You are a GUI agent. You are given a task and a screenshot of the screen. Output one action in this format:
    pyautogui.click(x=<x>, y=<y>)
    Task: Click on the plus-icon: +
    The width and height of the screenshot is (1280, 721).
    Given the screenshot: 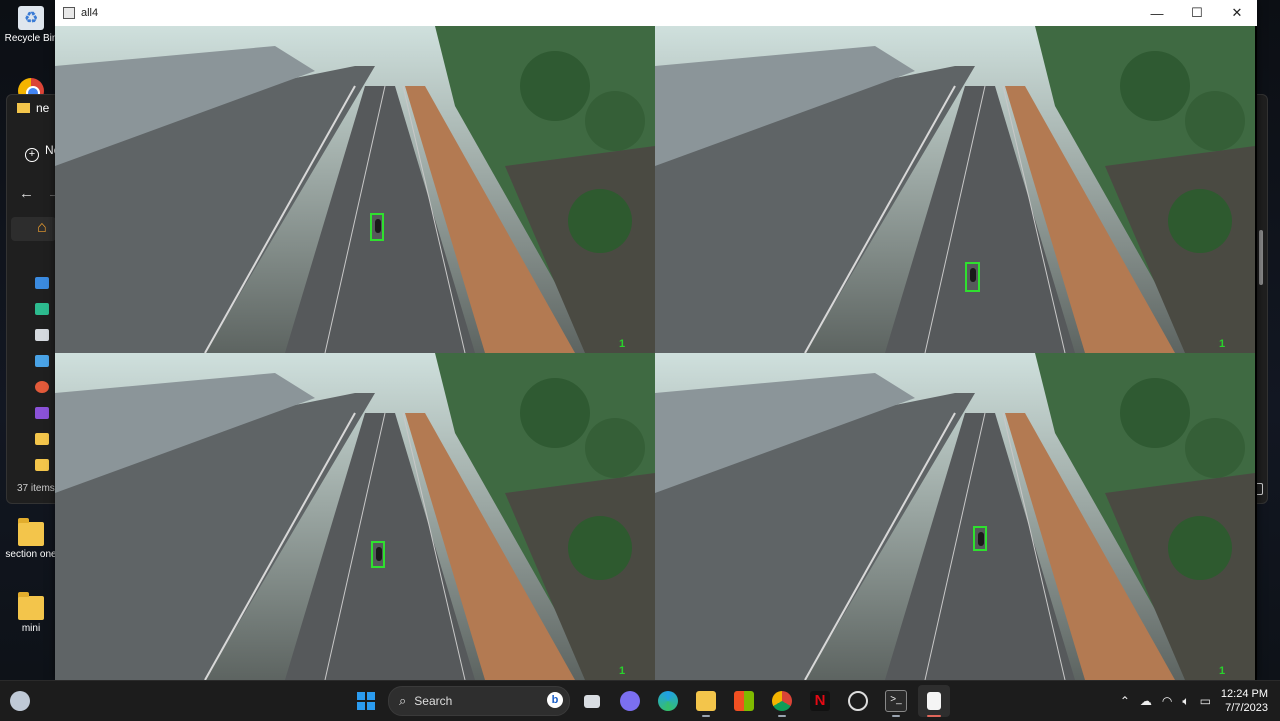 What is the action you would take?
    pyautogui.click(x=32, y=155)
    